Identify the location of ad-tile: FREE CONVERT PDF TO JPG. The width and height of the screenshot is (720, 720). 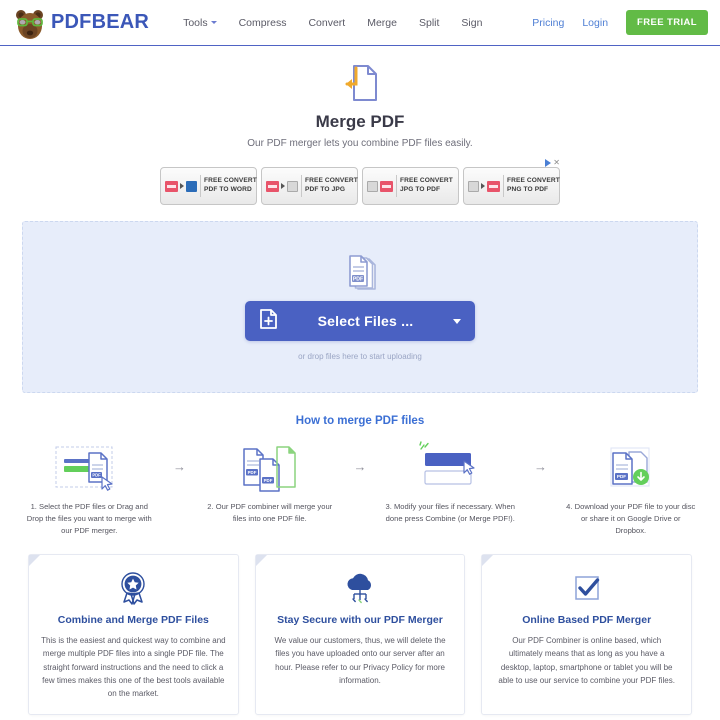
(309, 186).